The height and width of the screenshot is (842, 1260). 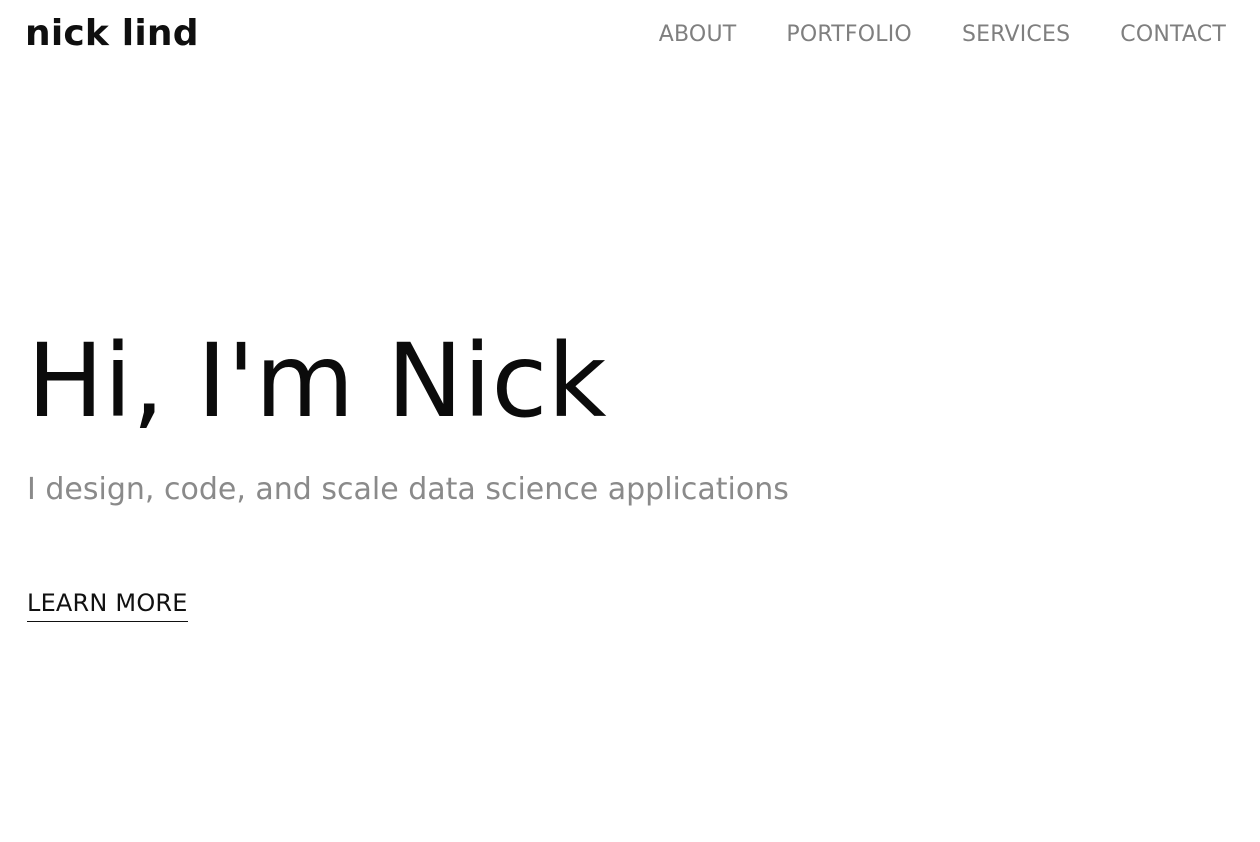 I want to click on learn-more-link: LEARN MORE, so click(x=107, y=605).